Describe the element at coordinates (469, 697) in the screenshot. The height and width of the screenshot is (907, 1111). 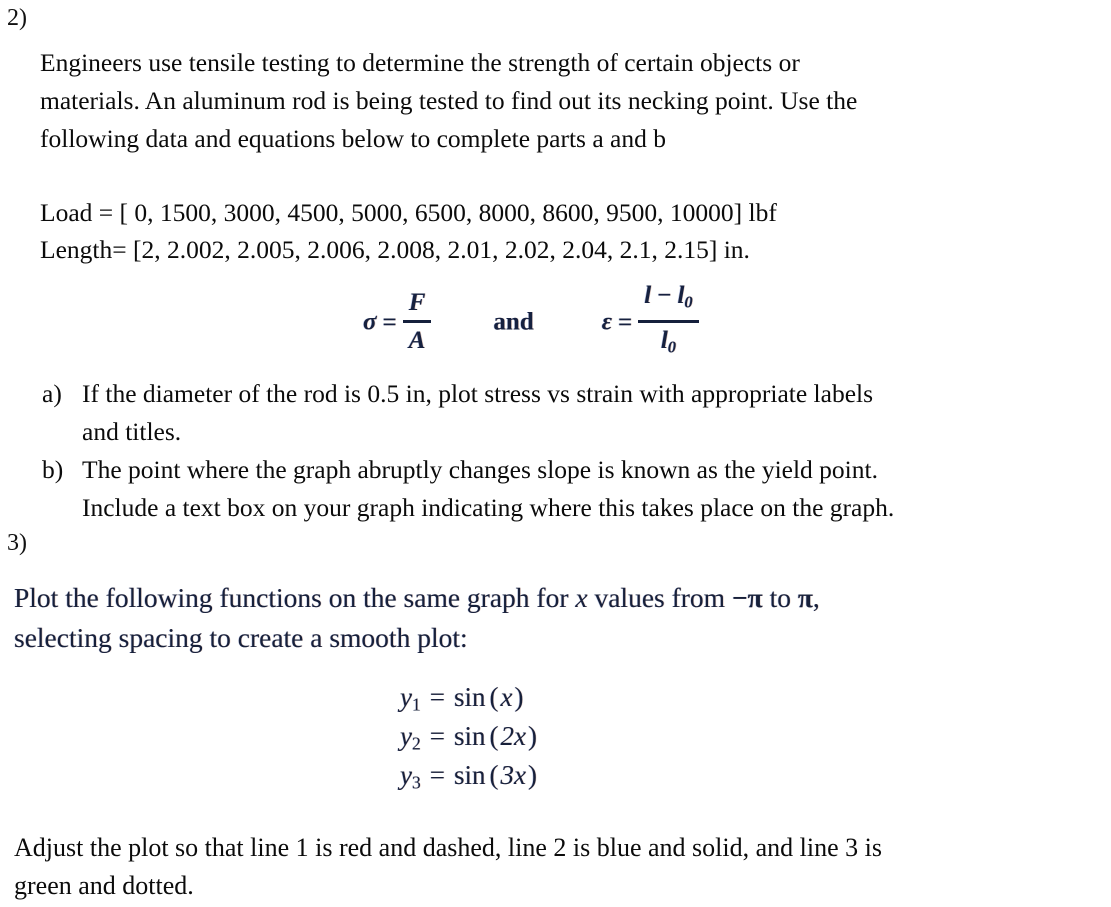
I see `y1-function-name: sin` at that location.